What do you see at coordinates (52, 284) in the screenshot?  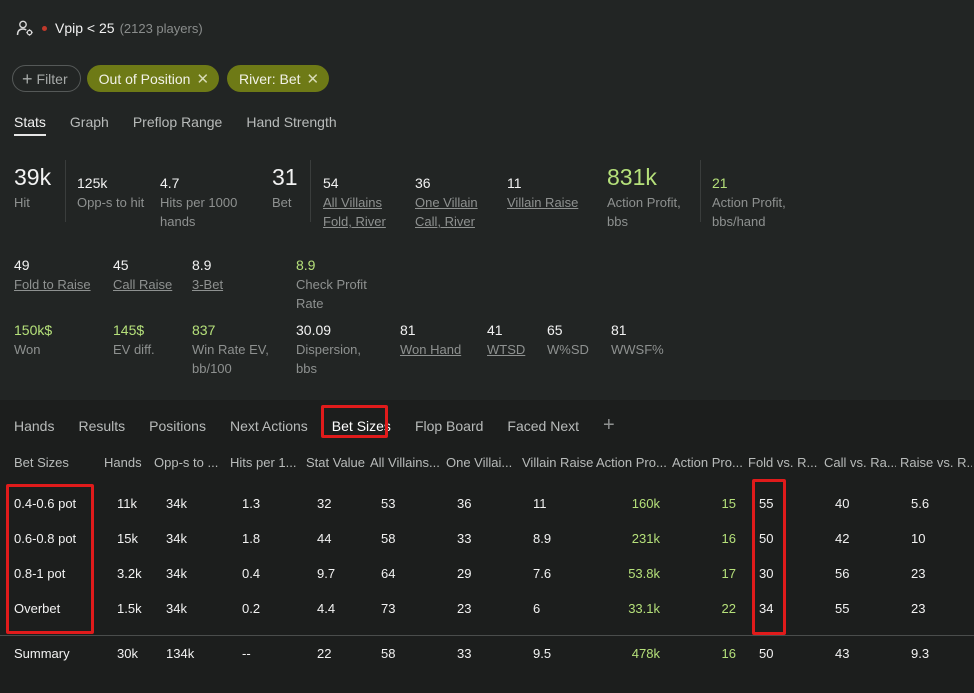 I see `fold-to-raise-link: Fold to Raise` at bounding box center [52, 284].